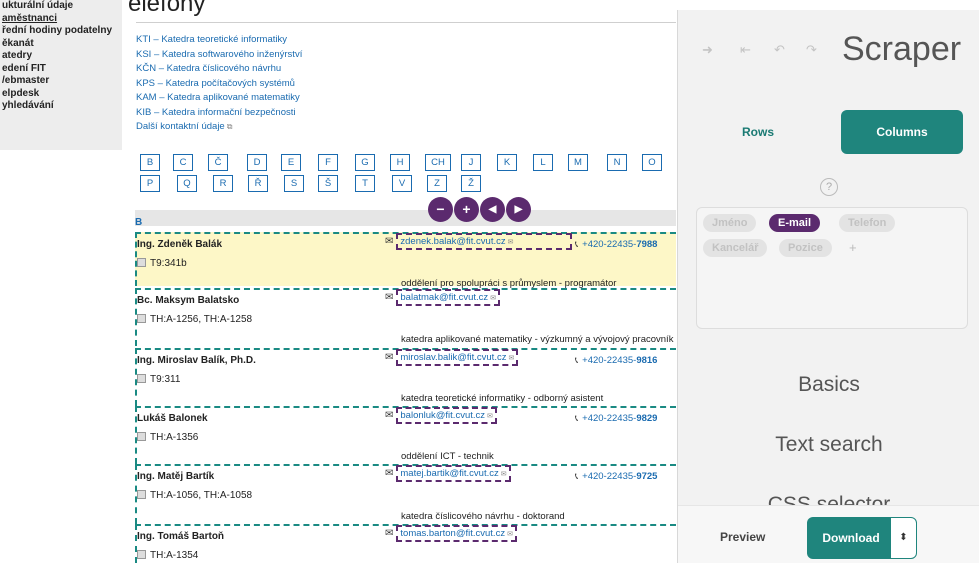 Image resolution: width=979 pixels, height=563 pixels. I want to click on column-chip-position: Pozice, so click(805, 248).